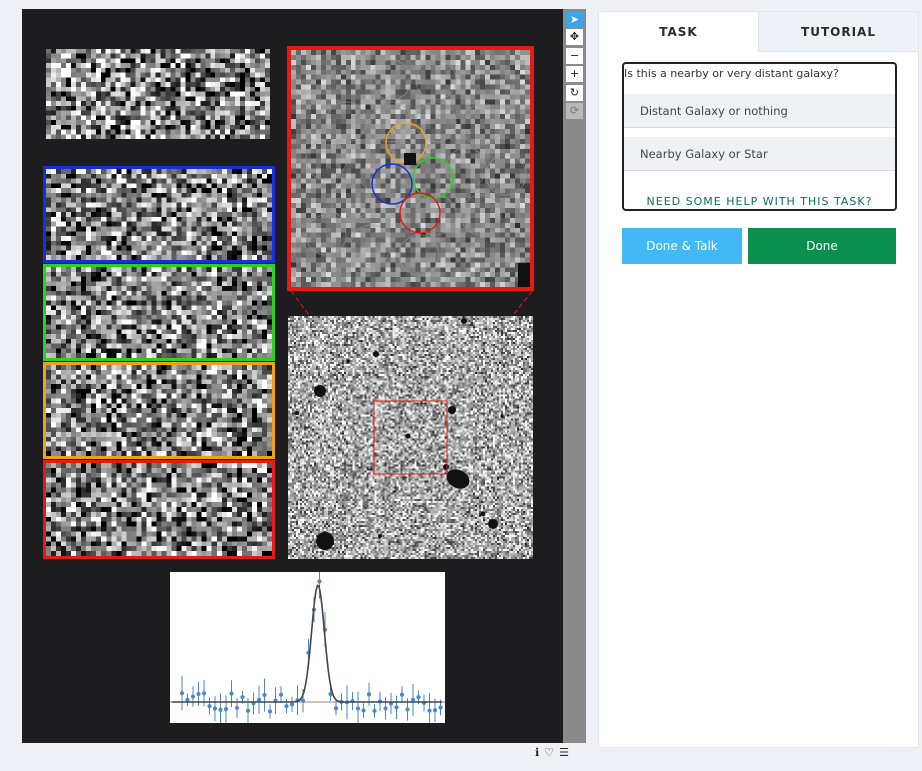  Describe the element at coordinates (759, 154) in the screenshot. I see `answer-nearby-galaxy: Nearby Galaxy or Star` at that location.